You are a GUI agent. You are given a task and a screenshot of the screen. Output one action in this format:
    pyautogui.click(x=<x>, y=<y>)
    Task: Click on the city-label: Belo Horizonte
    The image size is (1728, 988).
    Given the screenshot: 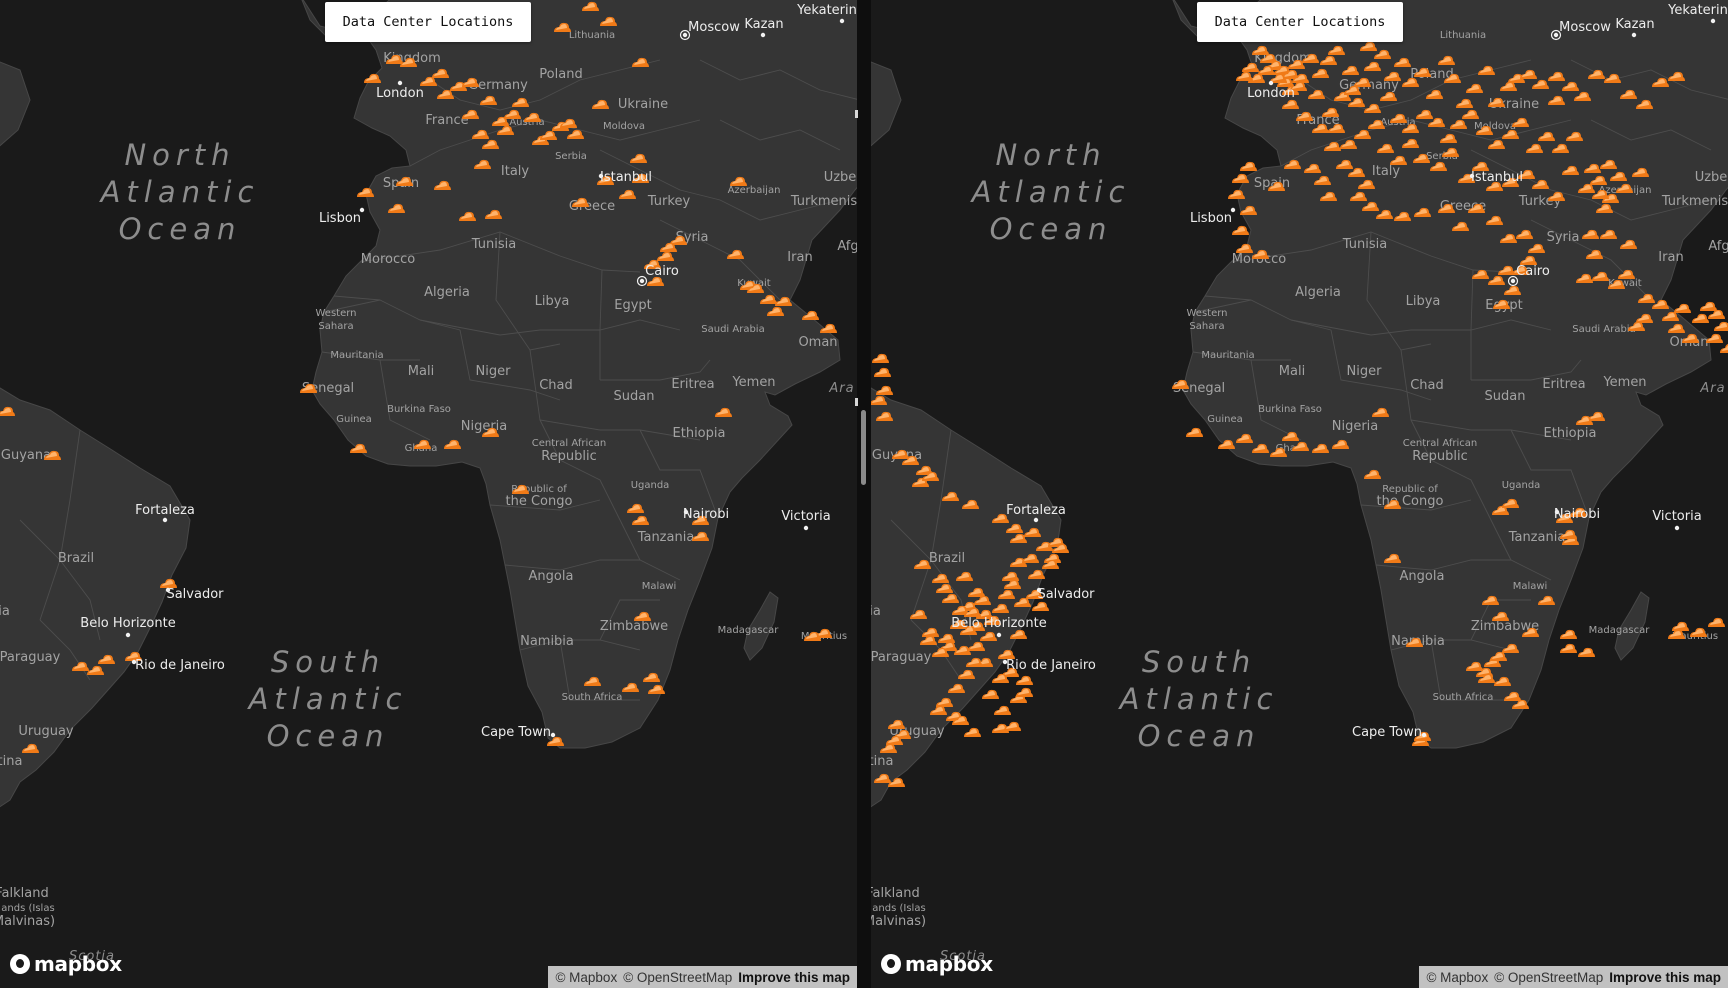 What is the action you would take?
    pyautogui.click(x=127, y=623)
    